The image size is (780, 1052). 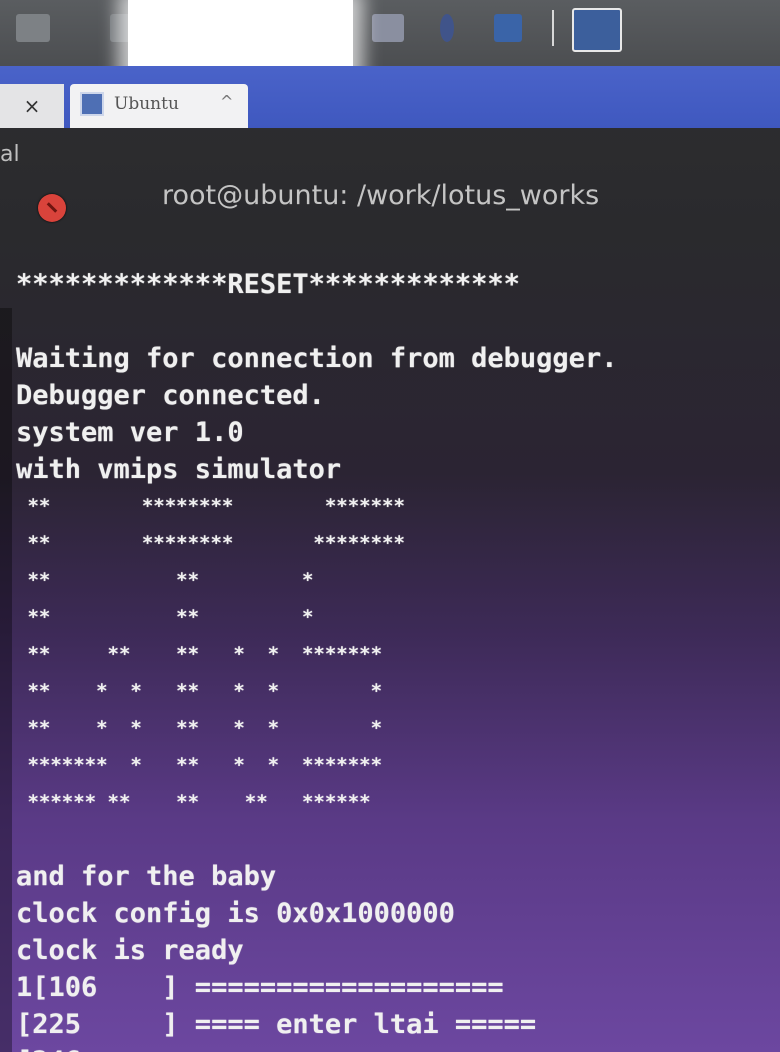 I want to click on virtual-machine-icon, so click(x=597, y=30).